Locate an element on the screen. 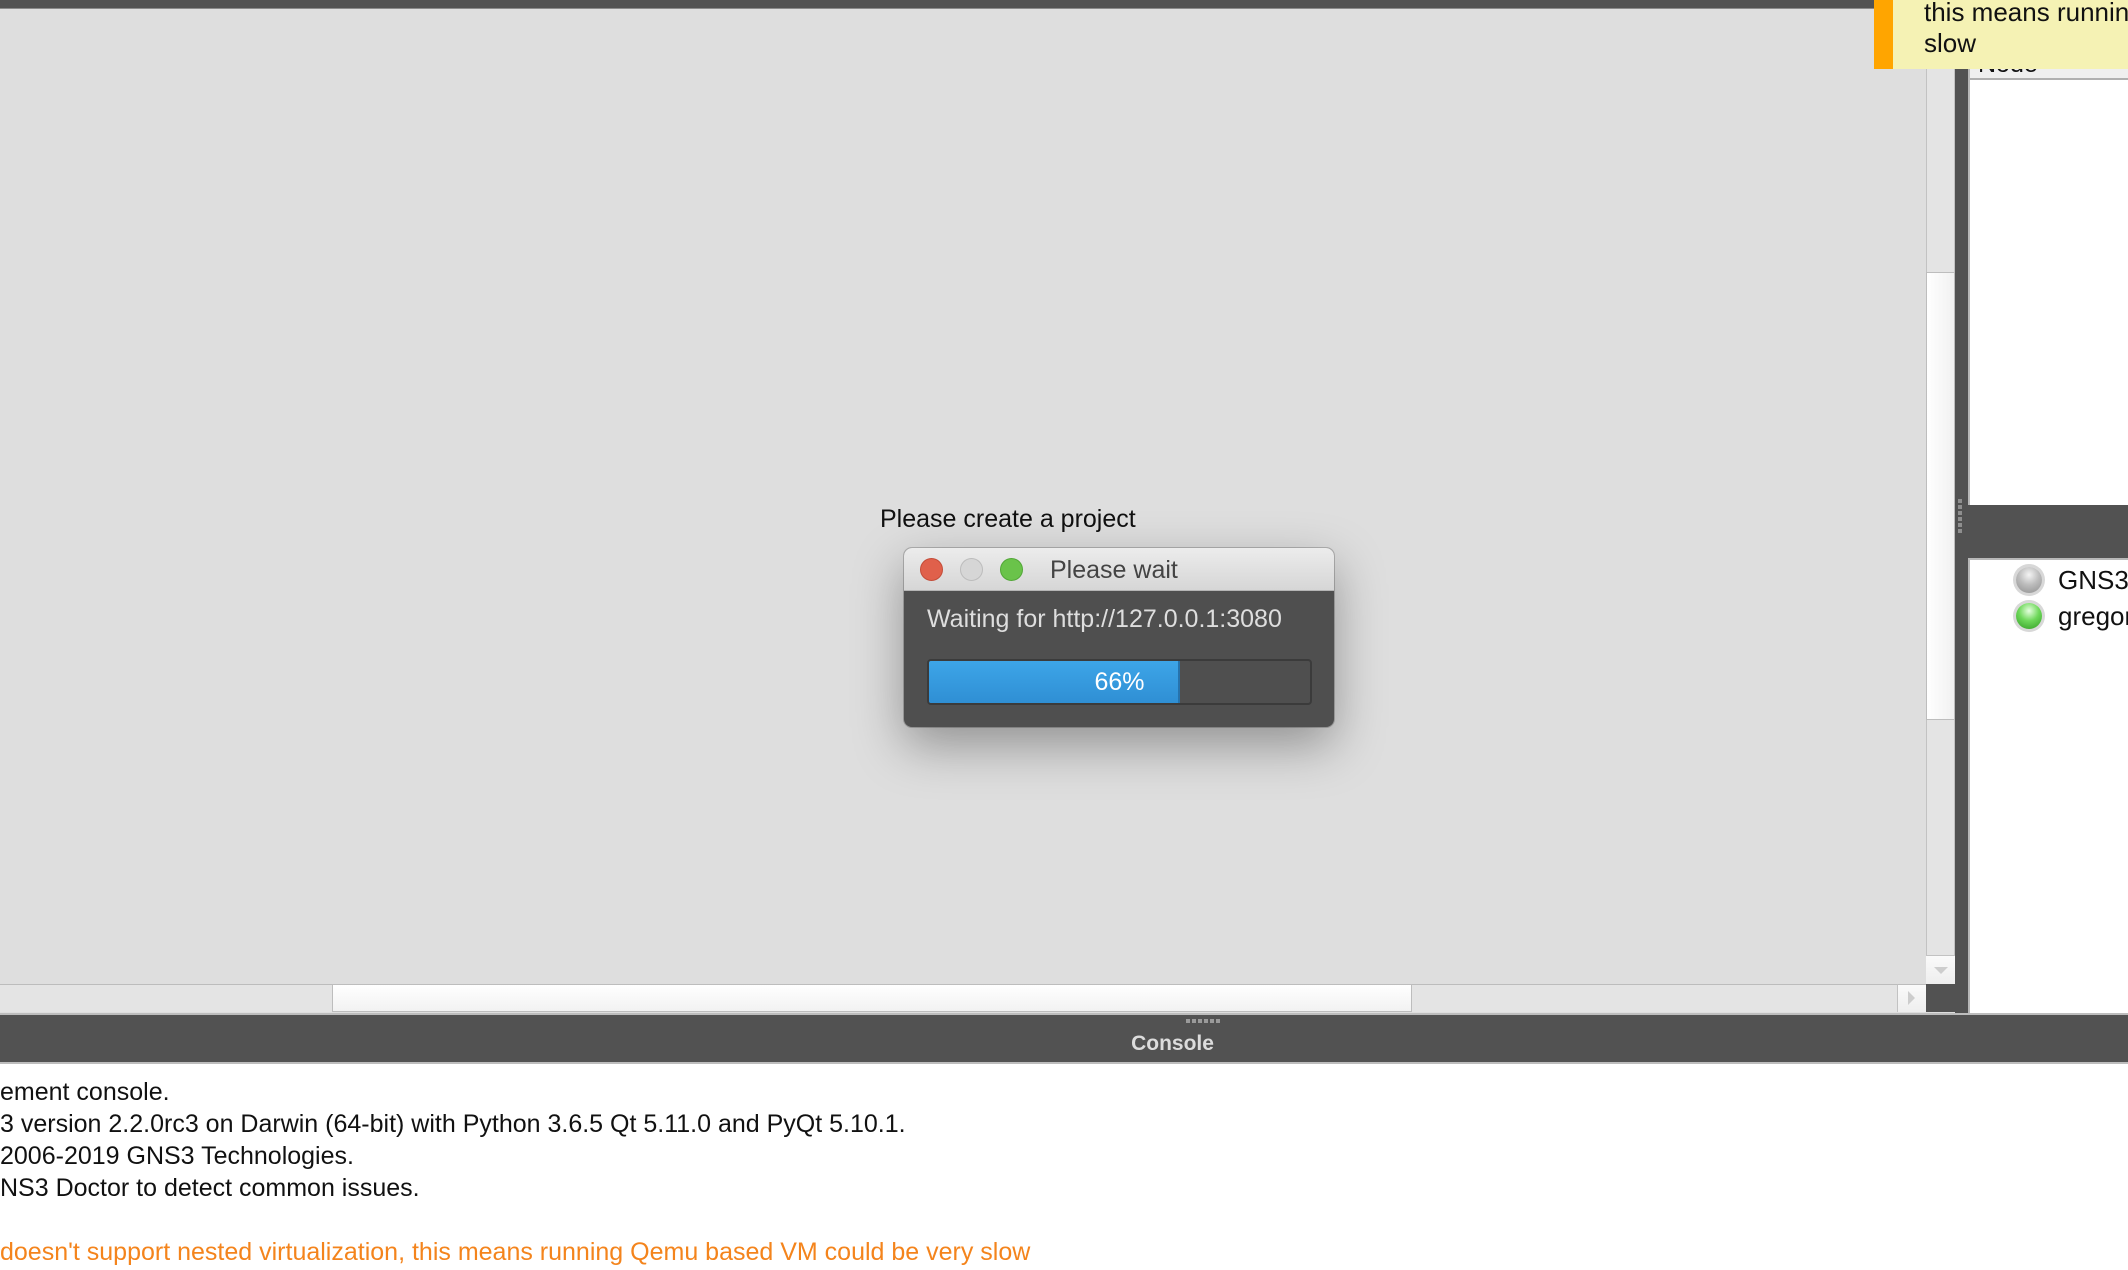 The width and height of the screenshot is (2128, 1270). notification-accent-bar is located at coordinates (1883, 34).